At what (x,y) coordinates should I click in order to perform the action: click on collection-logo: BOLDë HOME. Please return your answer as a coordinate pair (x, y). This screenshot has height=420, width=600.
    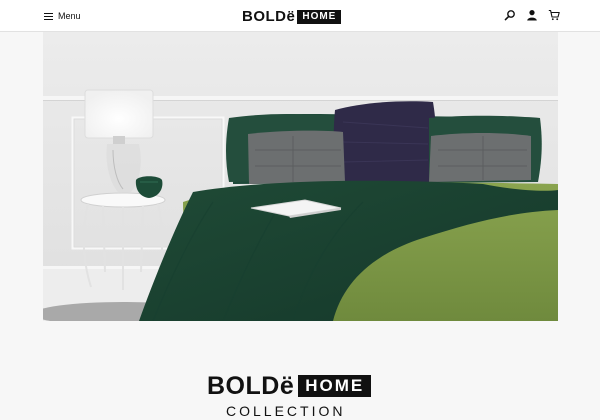
    Looking at the image, I should click on (289, 386).